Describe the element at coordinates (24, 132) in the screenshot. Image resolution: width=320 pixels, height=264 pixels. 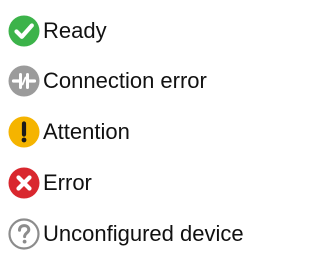
I see `exclamation-circle-icon` at that location.